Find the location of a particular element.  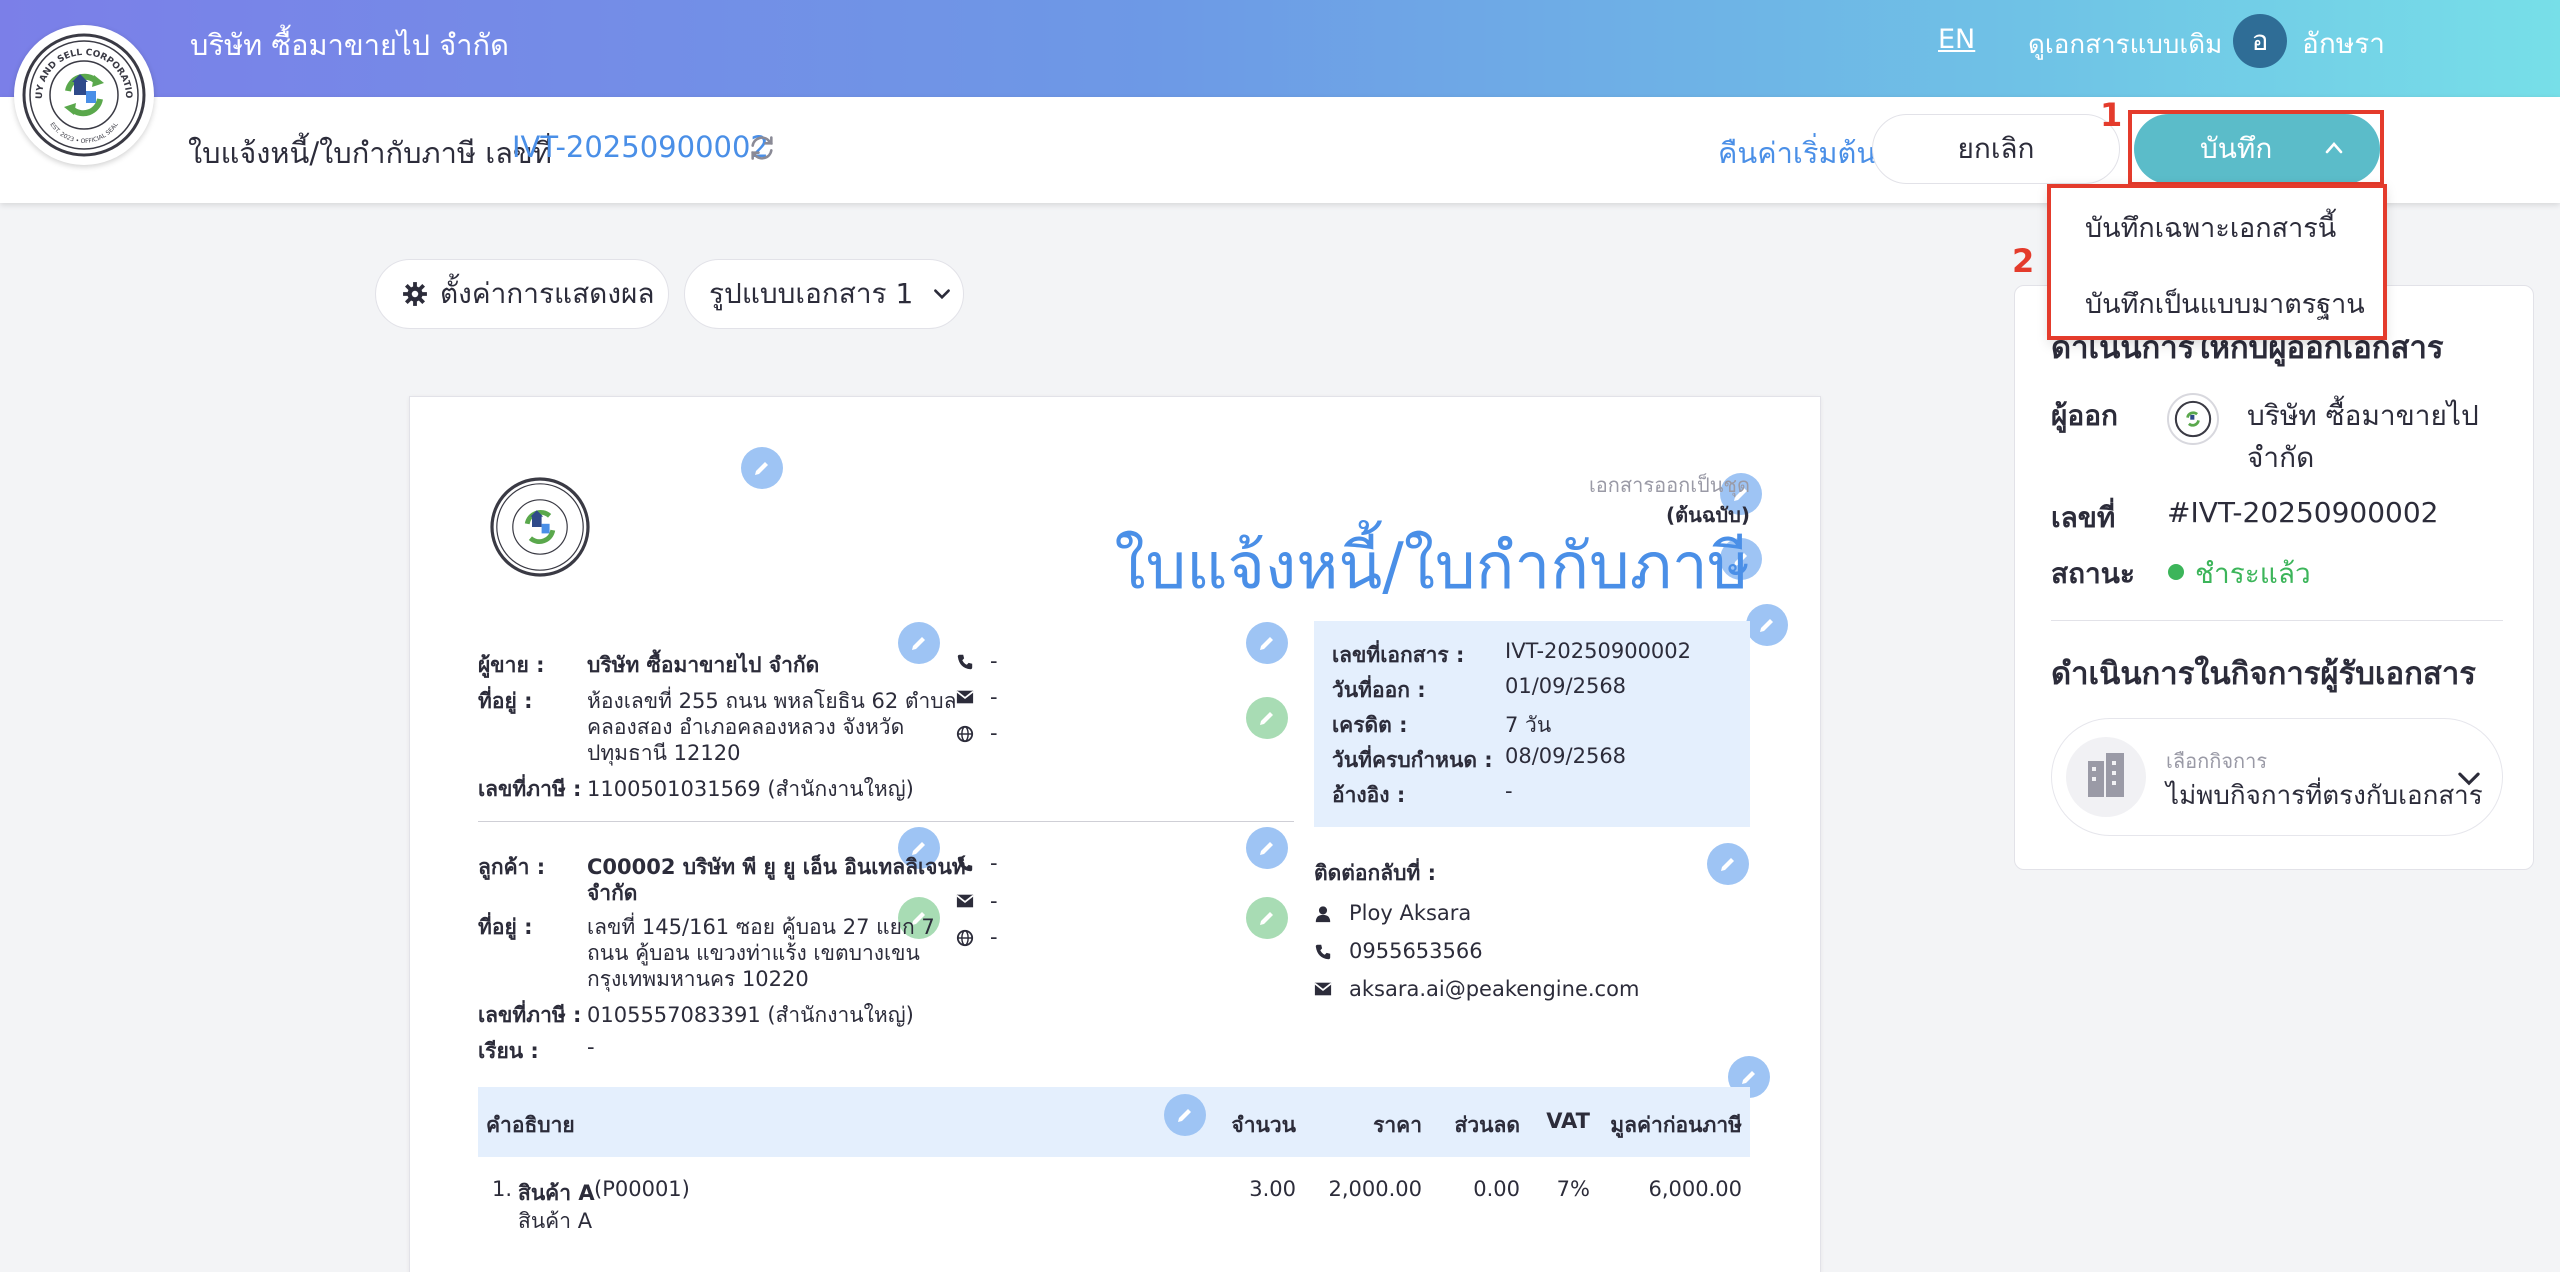

info-value-issue-date: 01/09/2568 is located at coordinates (1566, 686).